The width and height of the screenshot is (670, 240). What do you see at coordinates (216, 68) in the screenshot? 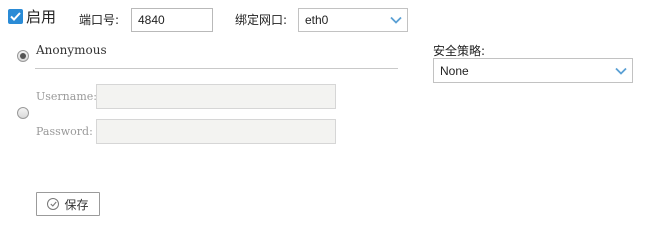
I see `divider` at bounding box center [216, 68].